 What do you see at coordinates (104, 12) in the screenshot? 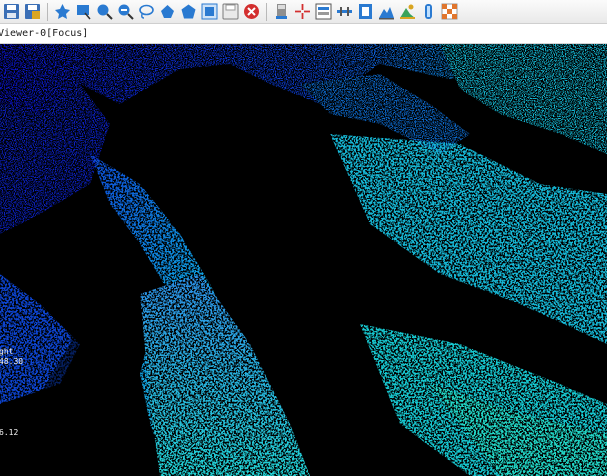
I see `zoom-in-icon` at bounding box center [104, 12].